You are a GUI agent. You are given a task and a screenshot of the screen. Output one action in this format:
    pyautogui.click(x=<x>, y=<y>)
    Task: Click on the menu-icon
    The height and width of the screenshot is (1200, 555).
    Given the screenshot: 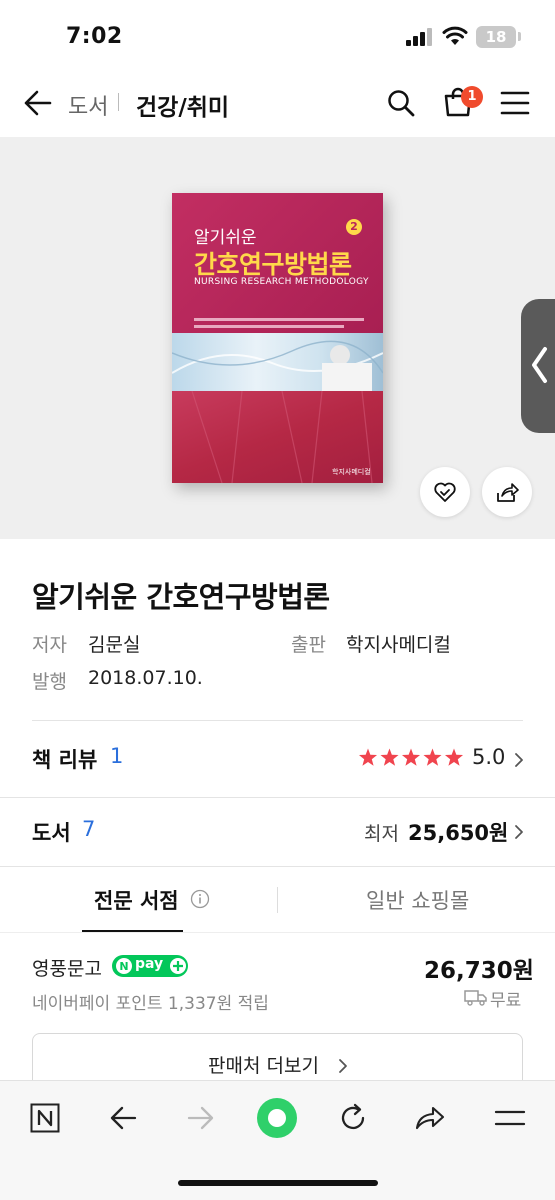 What is the action you would take?
    pyautogui.click(x=510, y=1118)
    